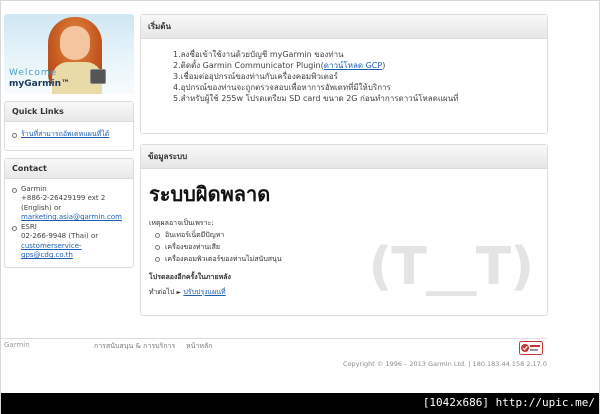 Image resolution: width=600 pixels, height=414 pixels. Describe the element at coordinates (69, 112) in the screenshot. I see `quick-links-title: Quick Links` at that location.